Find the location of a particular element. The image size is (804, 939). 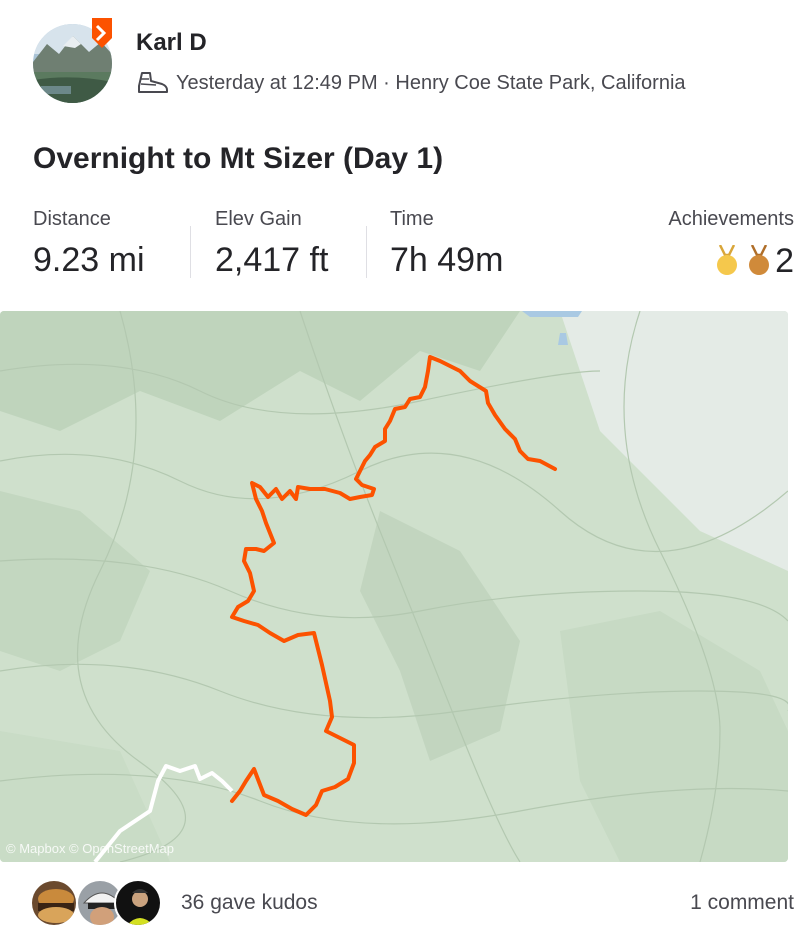

kudos-count: 36 gave kudos is located at coordinates (249, 903).